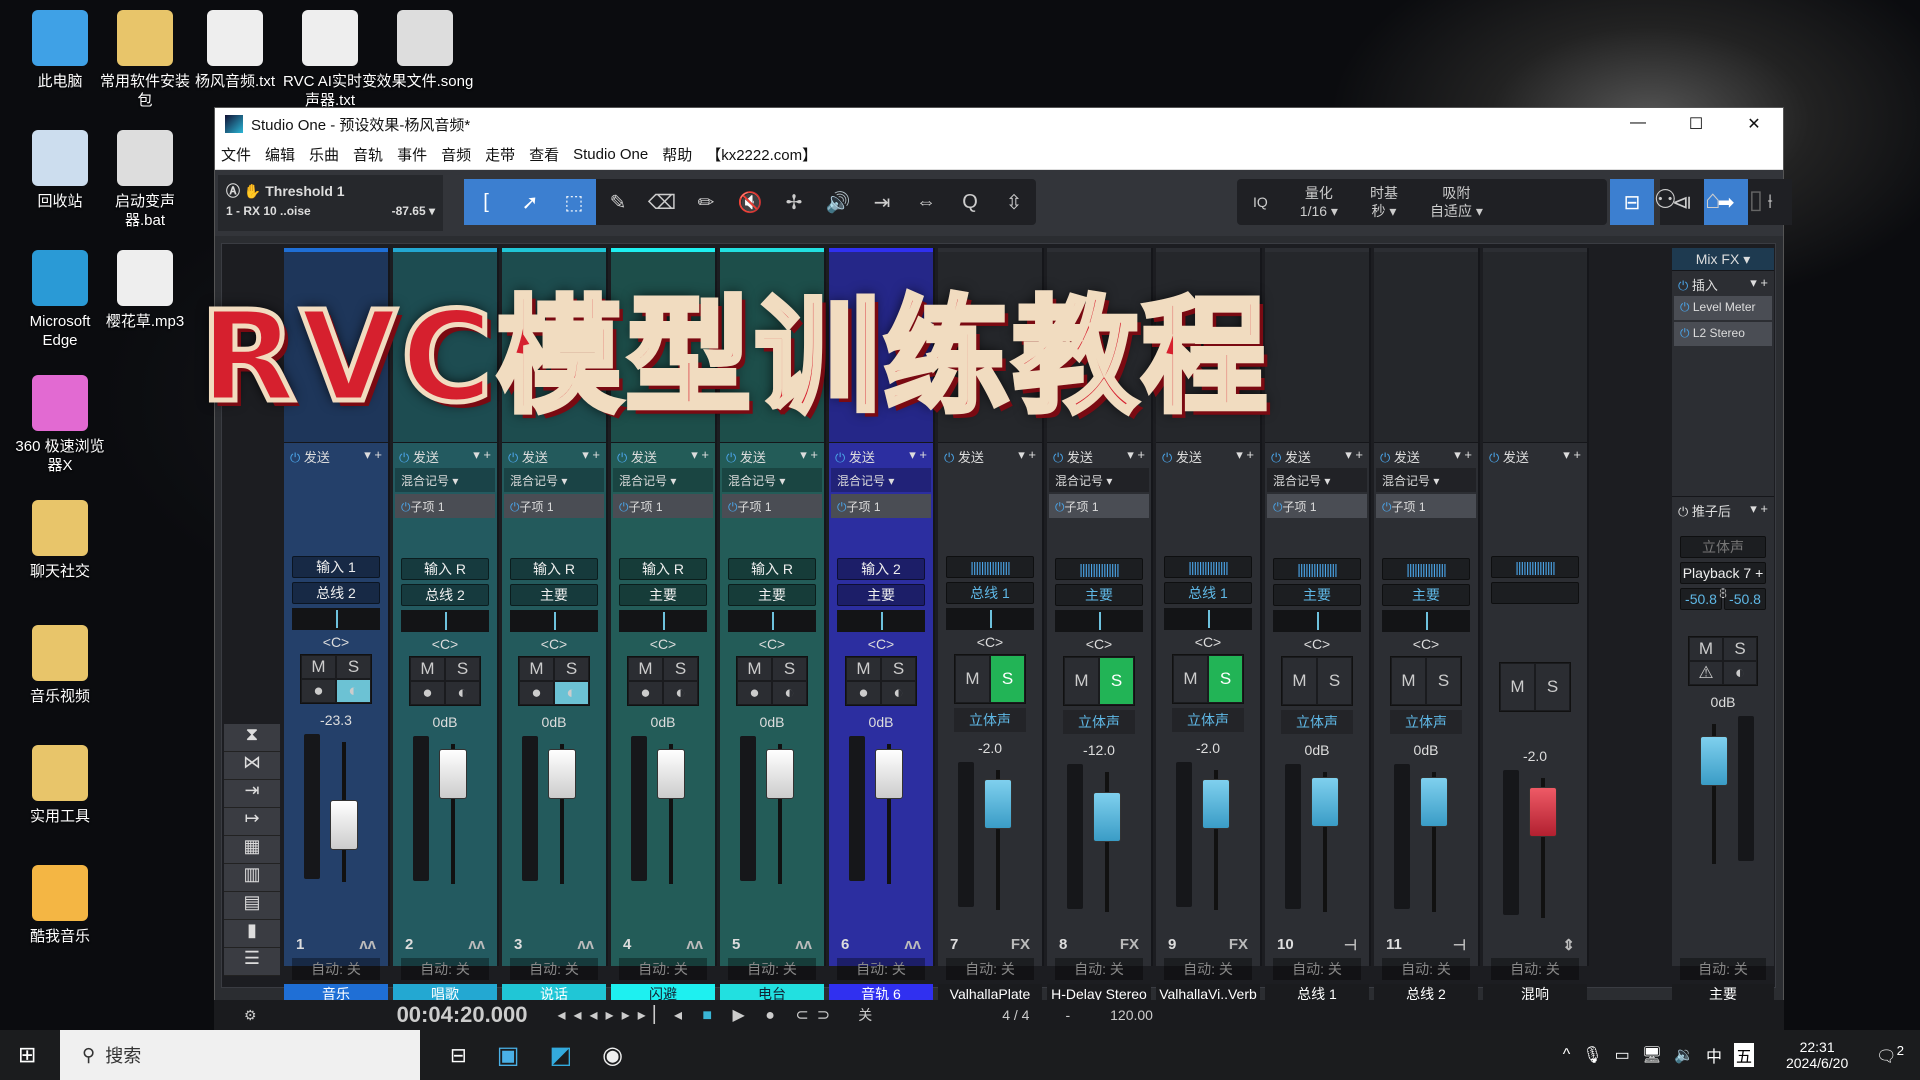 The image size is (1920, 1080). I want to click on menu-item: Studio One, so click(610, 154).